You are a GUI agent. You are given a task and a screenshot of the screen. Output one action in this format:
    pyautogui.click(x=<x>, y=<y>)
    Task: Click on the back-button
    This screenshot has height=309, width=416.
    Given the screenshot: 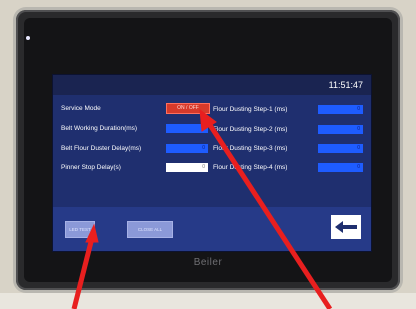 What is the action you would take?
    pyautogui.click(x=346, y=227)
    